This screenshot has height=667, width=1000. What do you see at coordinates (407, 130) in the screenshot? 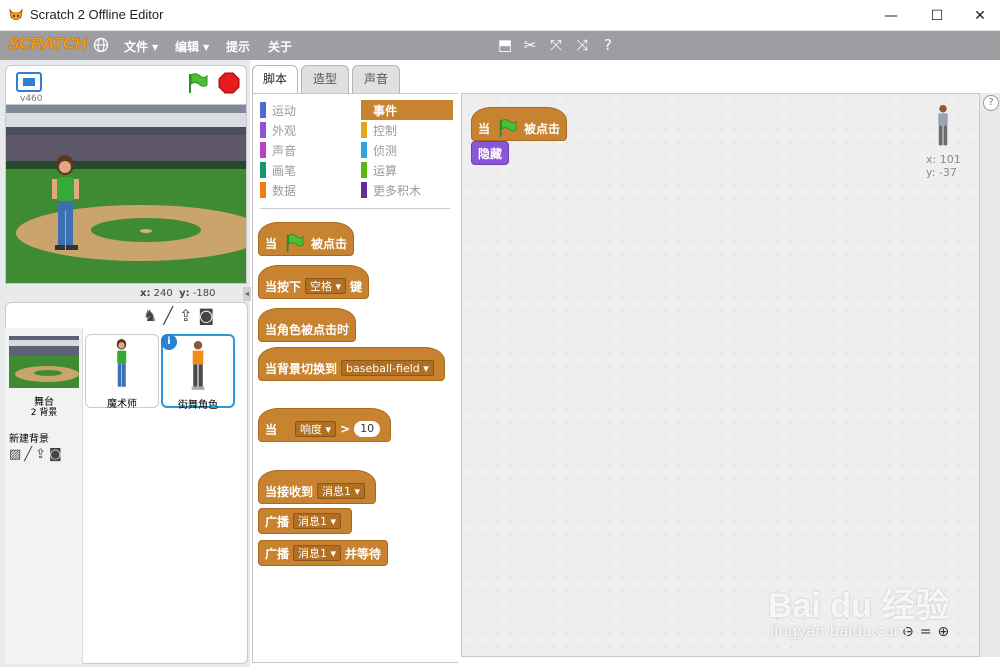
I see `category-control: 控制` at bounding box center [407, 130].